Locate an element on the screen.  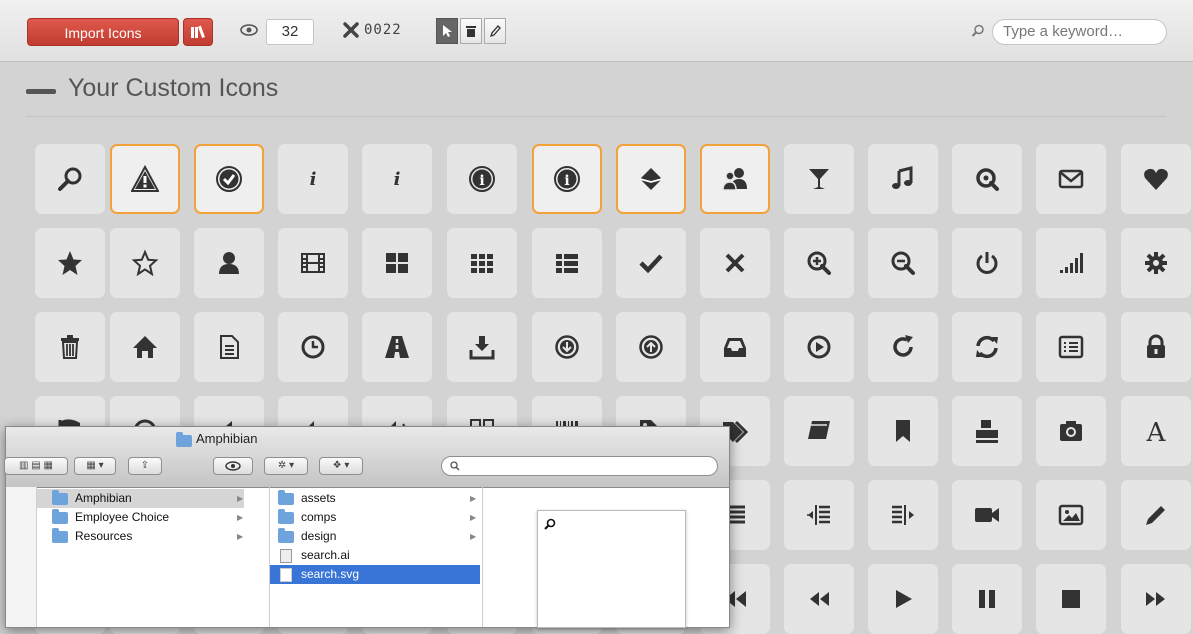
icon-tile-magnifier is located at coordinates (70, 179).